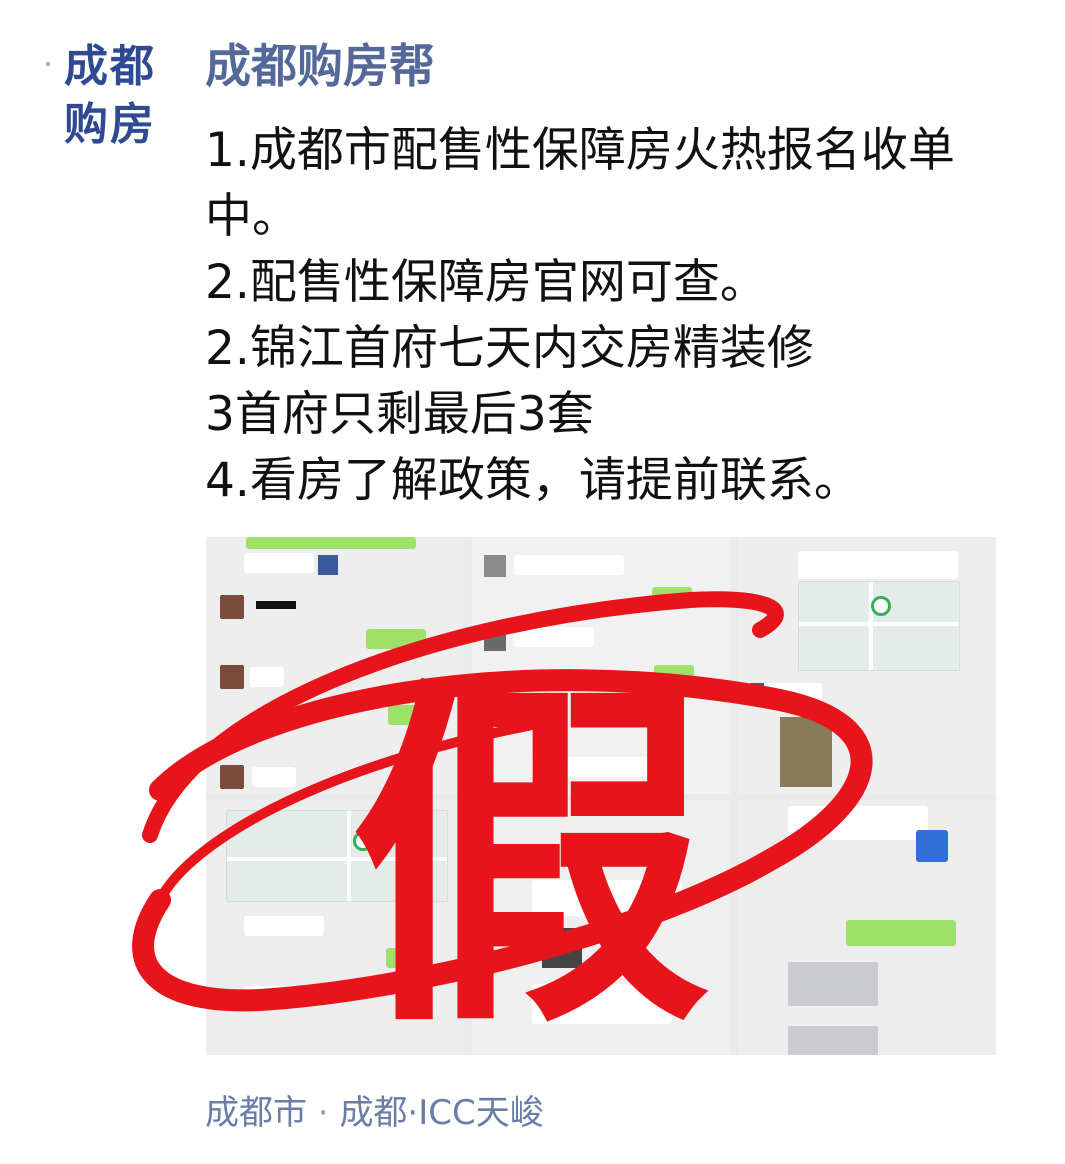 This screenshot has width=1065, height=1164. I want to click on location-tag: 成都市 · 成都·ICC天峻, so click(374, 1113).